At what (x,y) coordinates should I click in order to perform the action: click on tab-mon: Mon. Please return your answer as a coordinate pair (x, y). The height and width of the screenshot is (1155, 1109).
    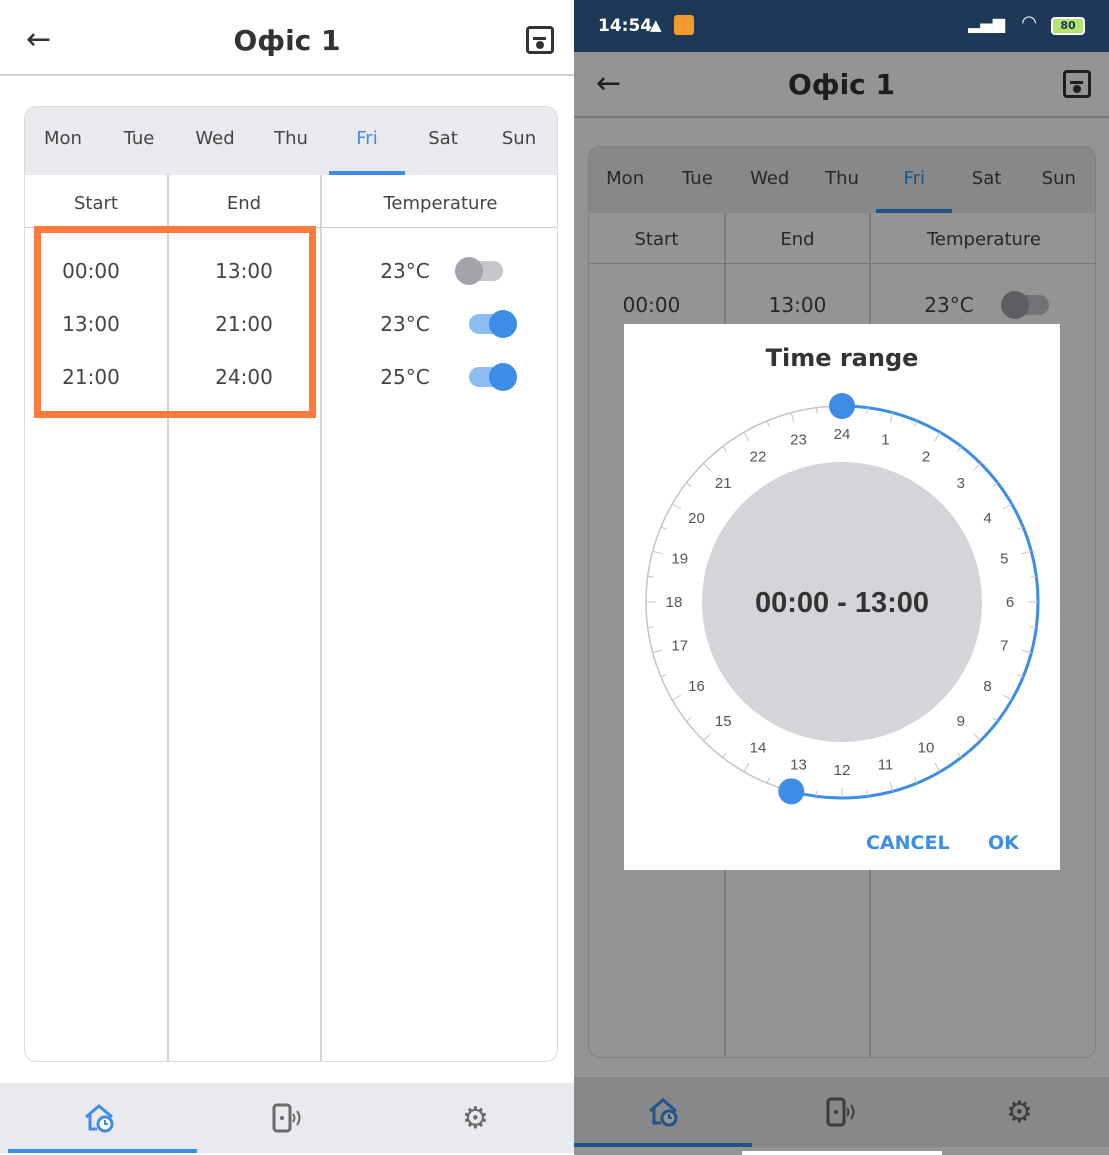
    Looking at the image, I should click on (63, 141).